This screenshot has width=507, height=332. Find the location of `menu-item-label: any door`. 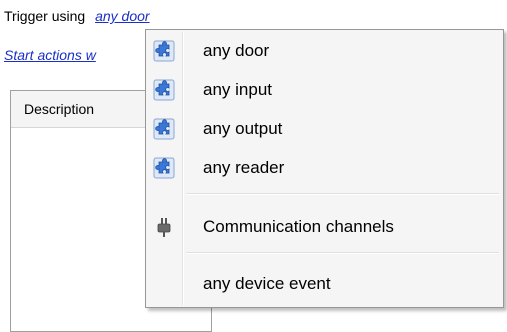

menu-item-label: any door is located at coordinates (236, 50).